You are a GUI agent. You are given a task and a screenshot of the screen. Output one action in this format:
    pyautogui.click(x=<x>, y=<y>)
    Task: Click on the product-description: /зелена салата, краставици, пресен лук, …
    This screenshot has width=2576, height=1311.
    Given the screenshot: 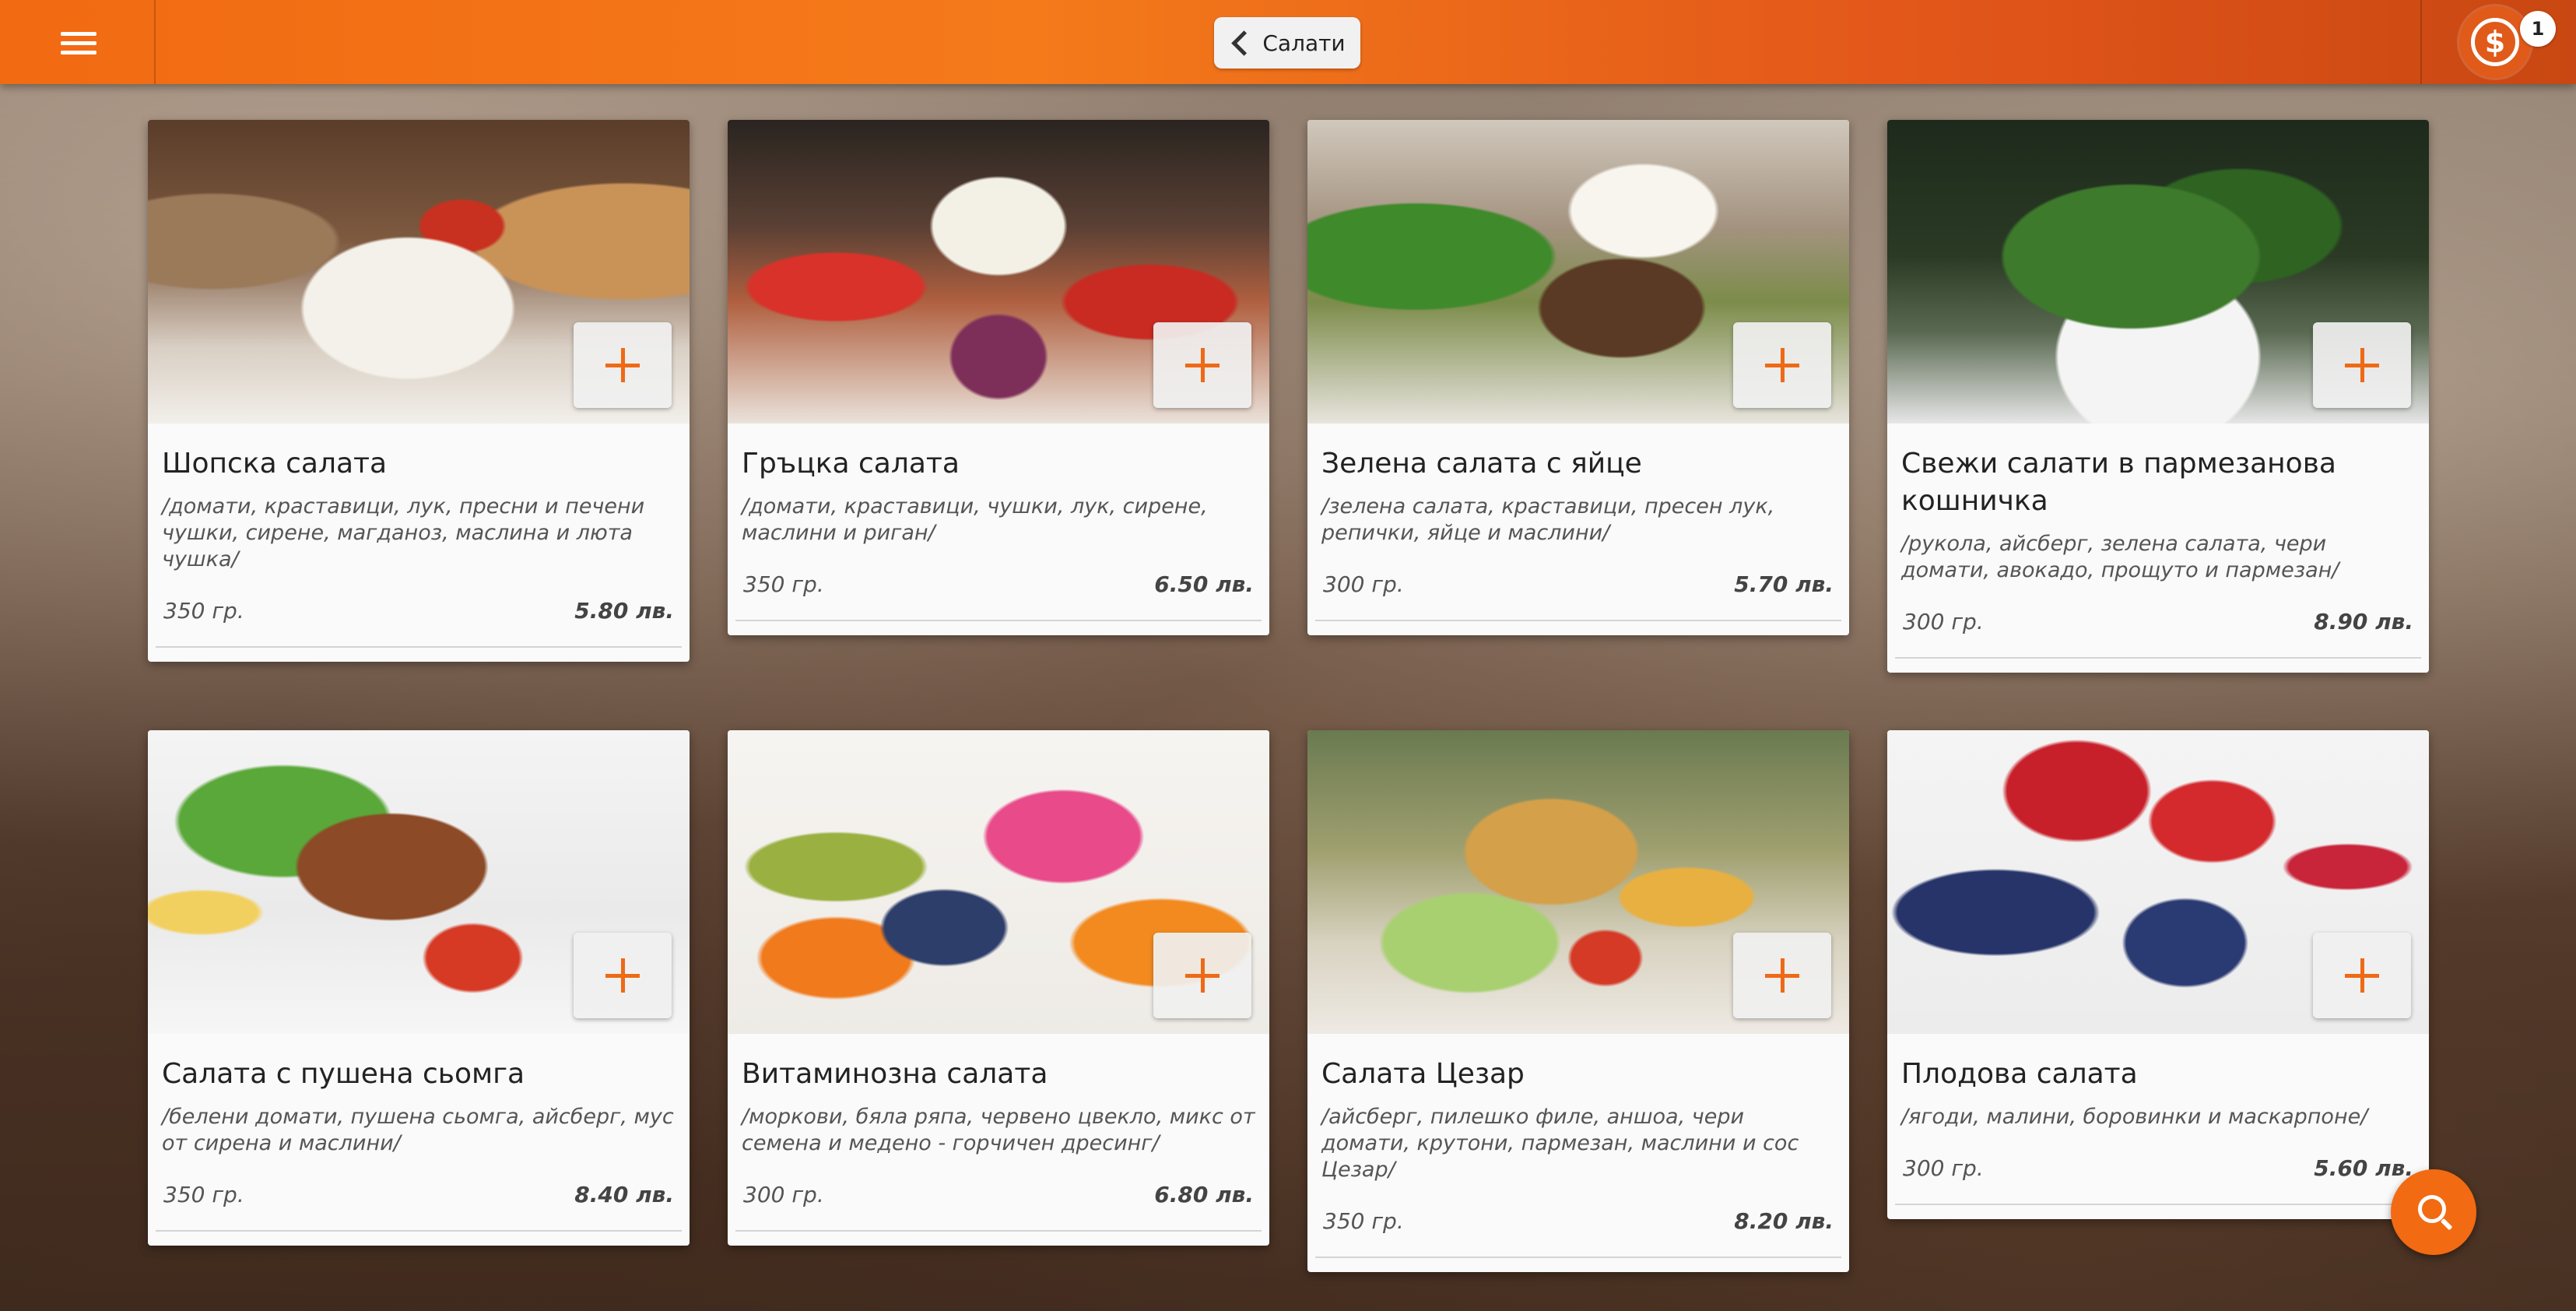 What is the action you would take?
    pyautogui.click(x=1548, y=519)
    